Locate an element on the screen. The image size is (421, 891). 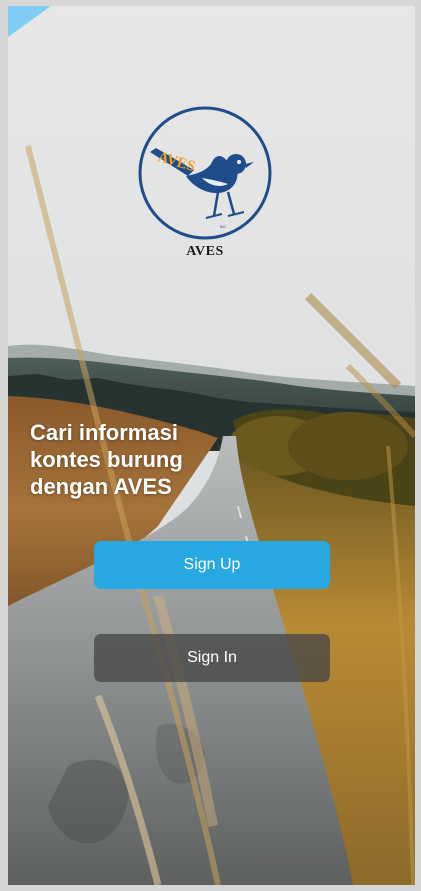
sign-up-label: Sign Up is located at coordinates (212, 564).